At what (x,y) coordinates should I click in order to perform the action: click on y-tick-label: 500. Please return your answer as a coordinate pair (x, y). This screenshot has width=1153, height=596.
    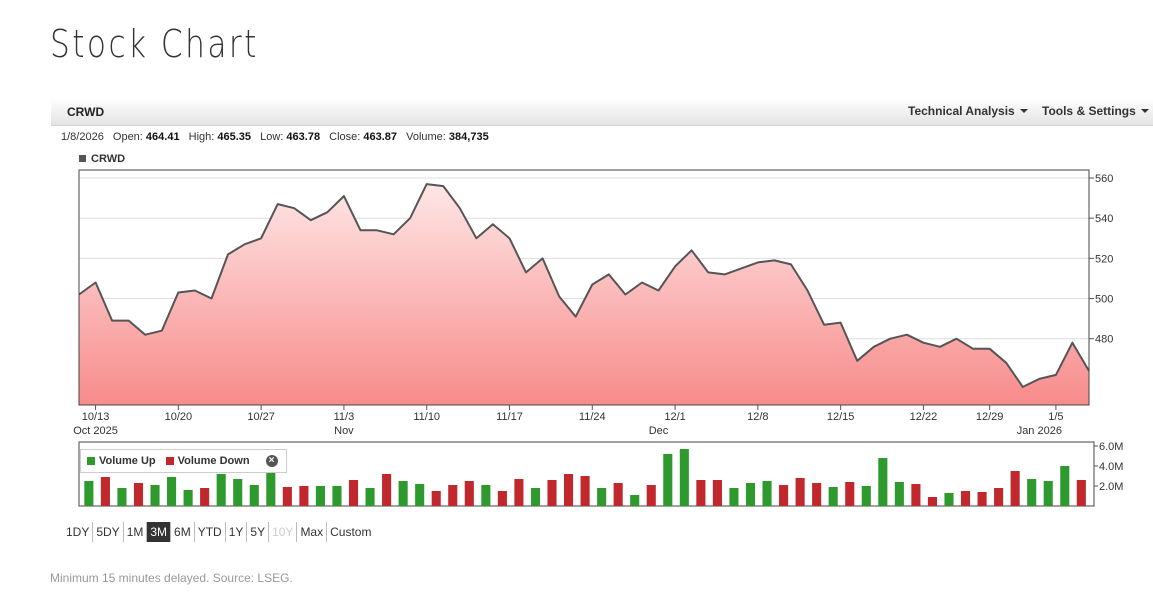
    Looking at the image, I should click on (1104, 300).